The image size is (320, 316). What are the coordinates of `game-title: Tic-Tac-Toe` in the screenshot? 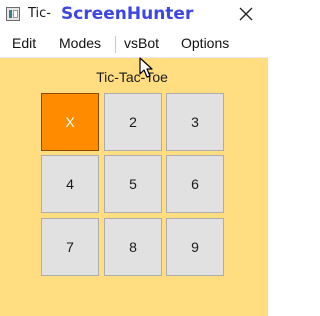 It's located at (132, 77).